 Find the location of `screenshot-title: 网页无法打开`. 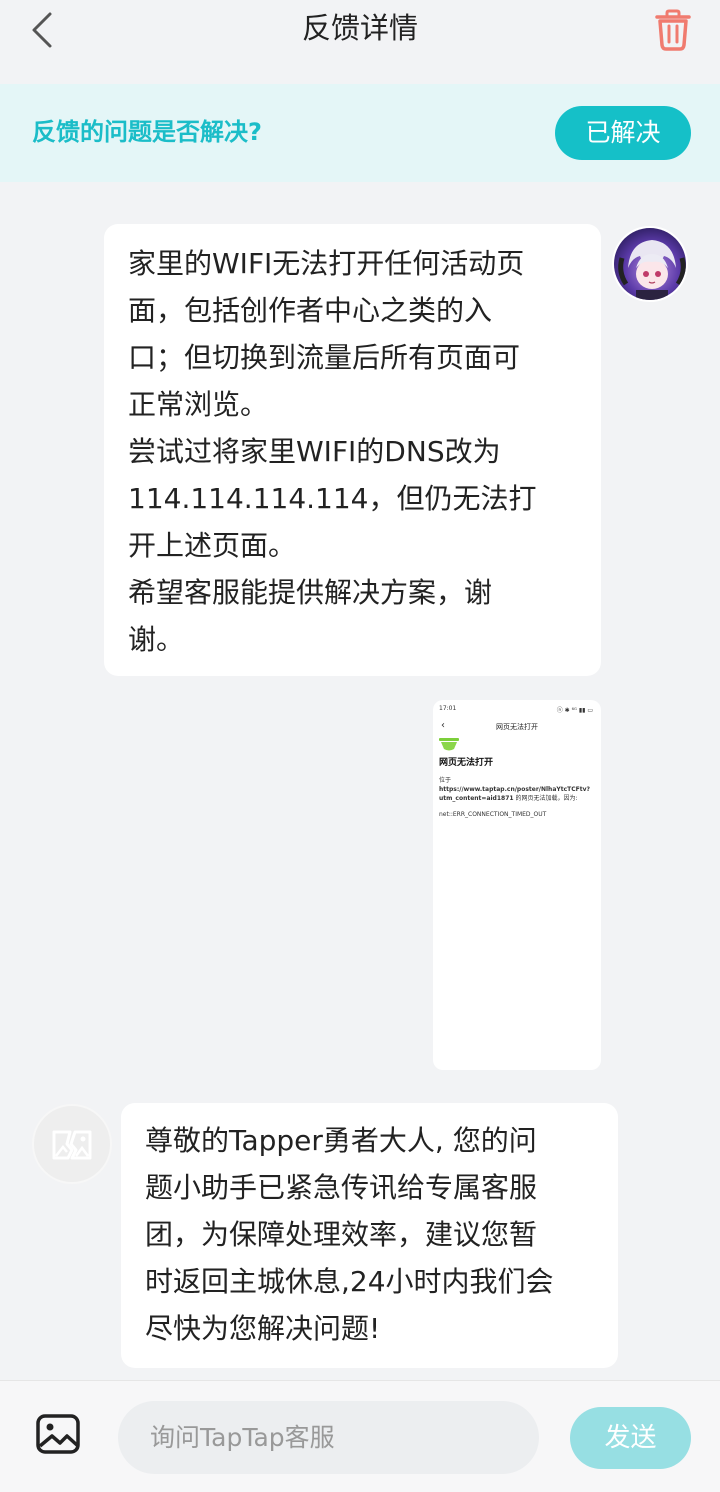

screenshot-title: 网页无法打开 is located at coordinates (517, 727).